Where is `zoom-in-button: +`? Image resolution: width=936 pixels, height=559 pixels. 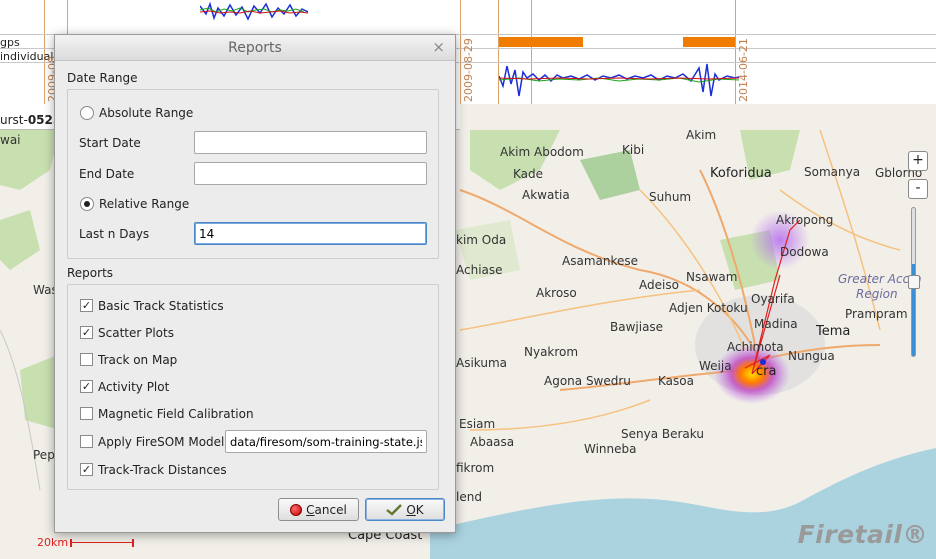
zoom-in-button: + is located at coordinates (918, 161).